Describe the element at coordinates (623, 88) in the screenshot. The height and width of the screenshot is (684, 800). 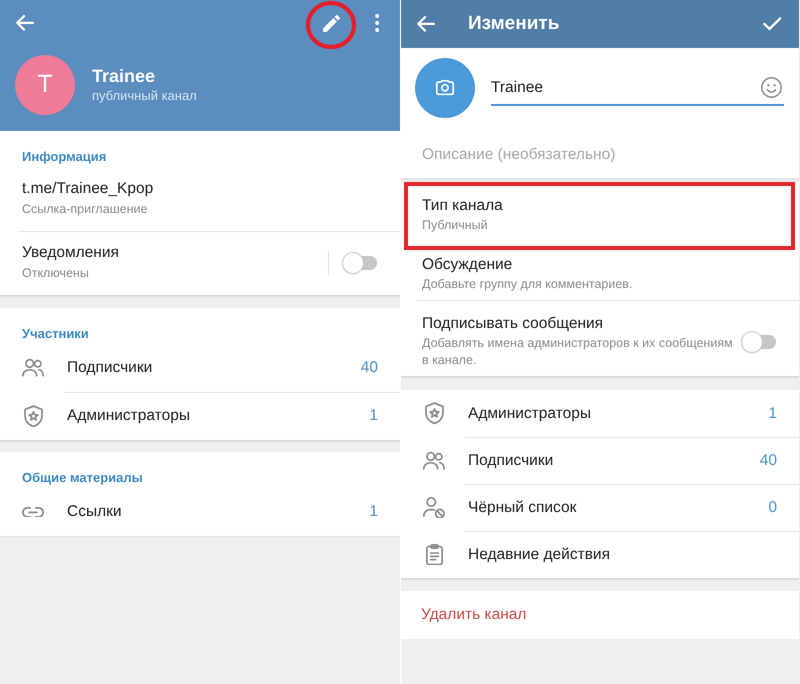
I see `name-field: Trainee` at that location.